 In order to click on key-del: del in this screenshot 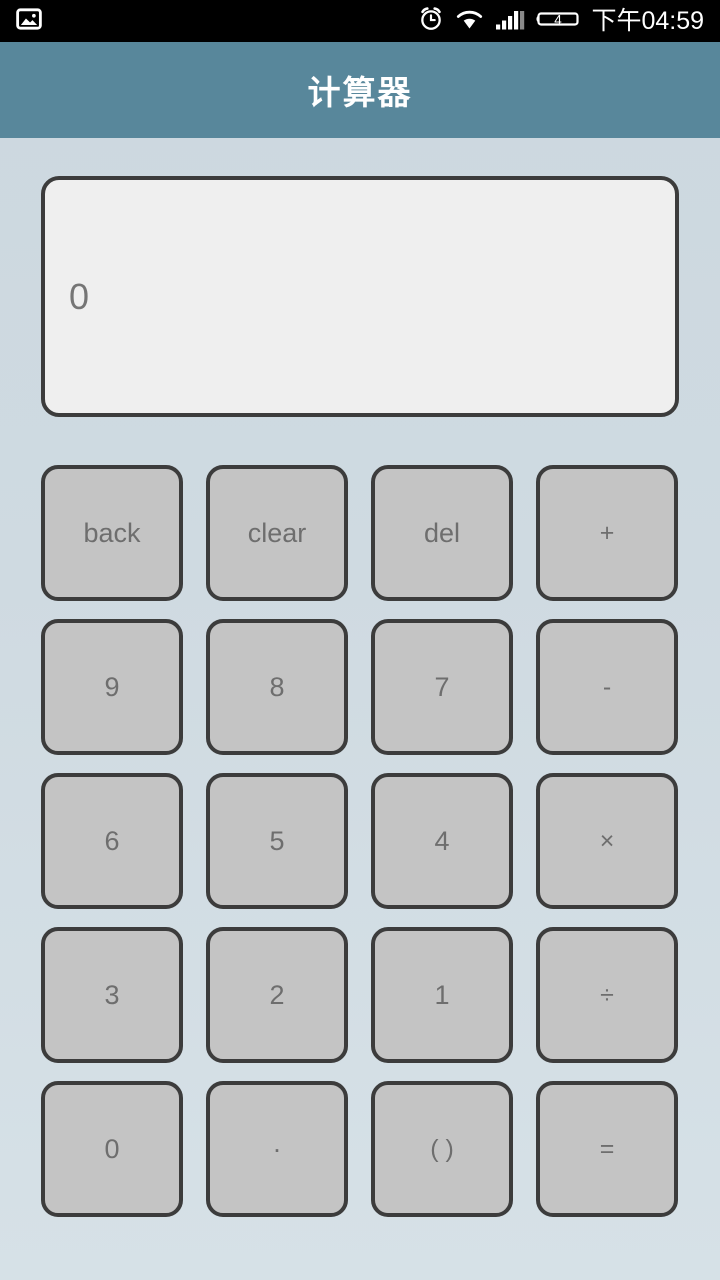, I will do `click(442, 533)`.